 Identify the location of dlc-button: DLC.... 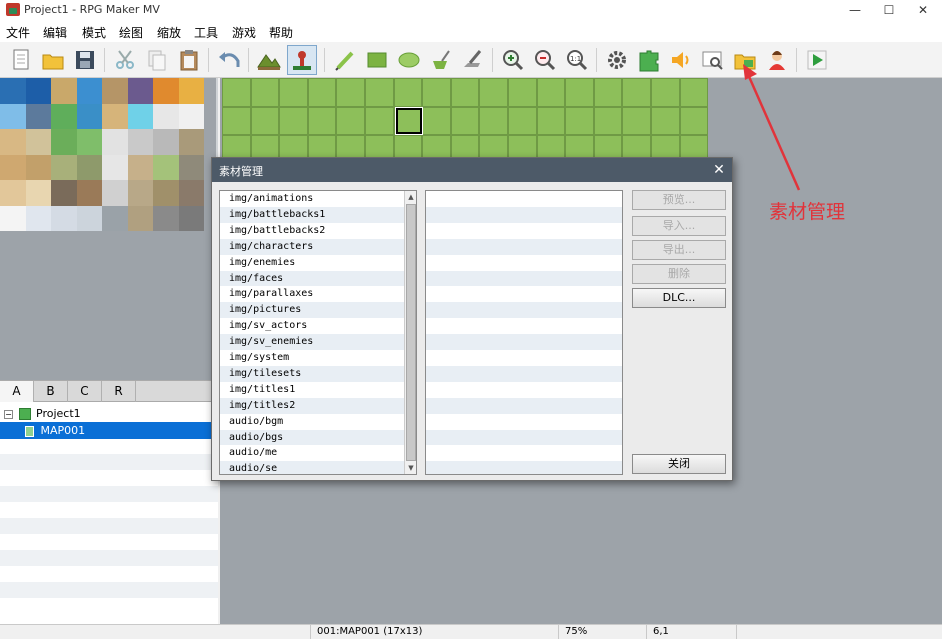
(679, 298).